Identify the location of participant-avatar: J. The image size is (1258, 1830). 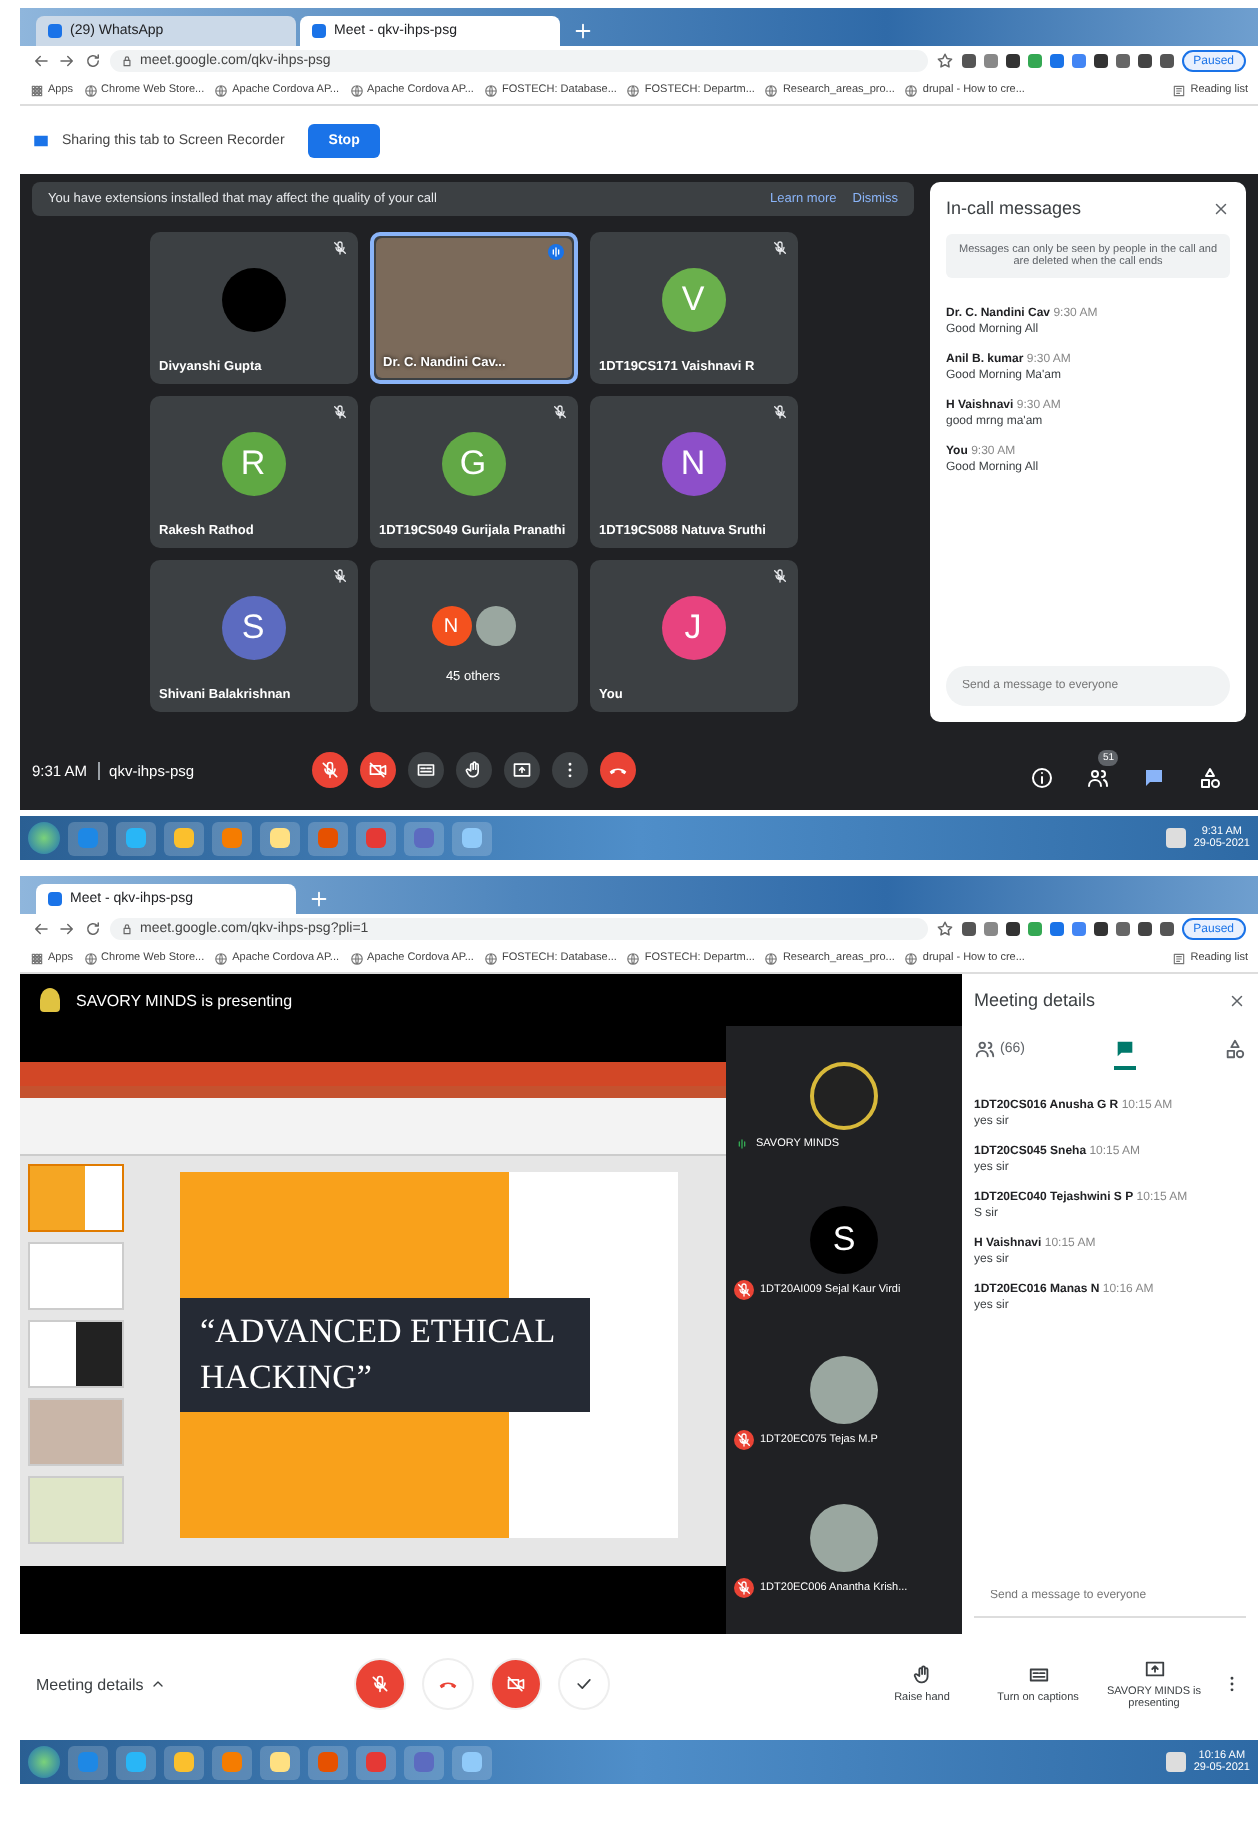
(693, 628).